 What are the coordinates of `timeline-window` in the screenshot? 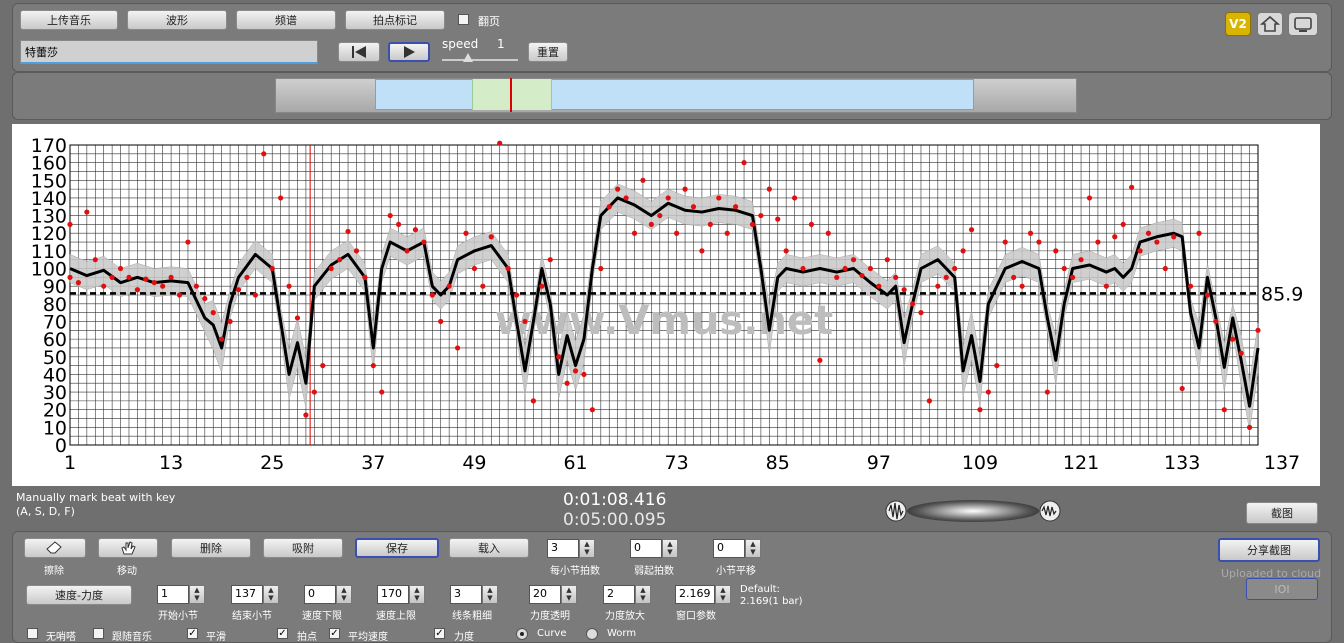 It's located at (512, 94).